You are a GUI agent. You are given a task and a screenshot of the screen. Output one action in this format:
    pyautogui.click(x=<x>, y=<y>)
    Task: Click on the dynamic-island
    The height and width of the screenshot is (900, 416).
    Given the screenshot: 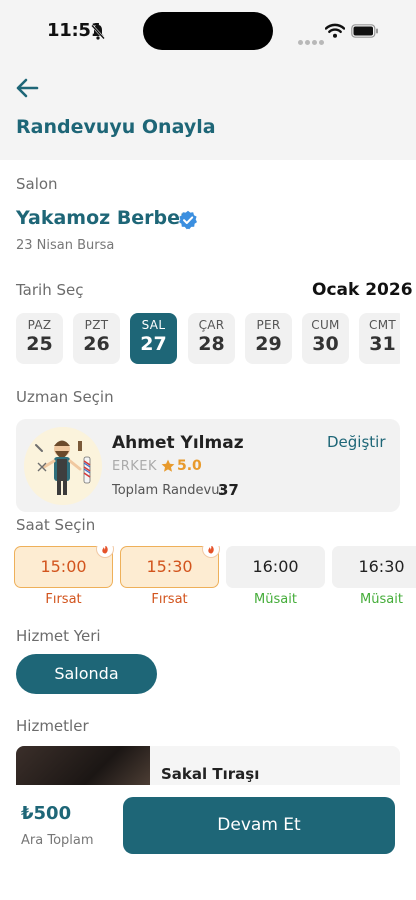 What is the action you would take?
    pyautogui.click(x=208, y=31)
    